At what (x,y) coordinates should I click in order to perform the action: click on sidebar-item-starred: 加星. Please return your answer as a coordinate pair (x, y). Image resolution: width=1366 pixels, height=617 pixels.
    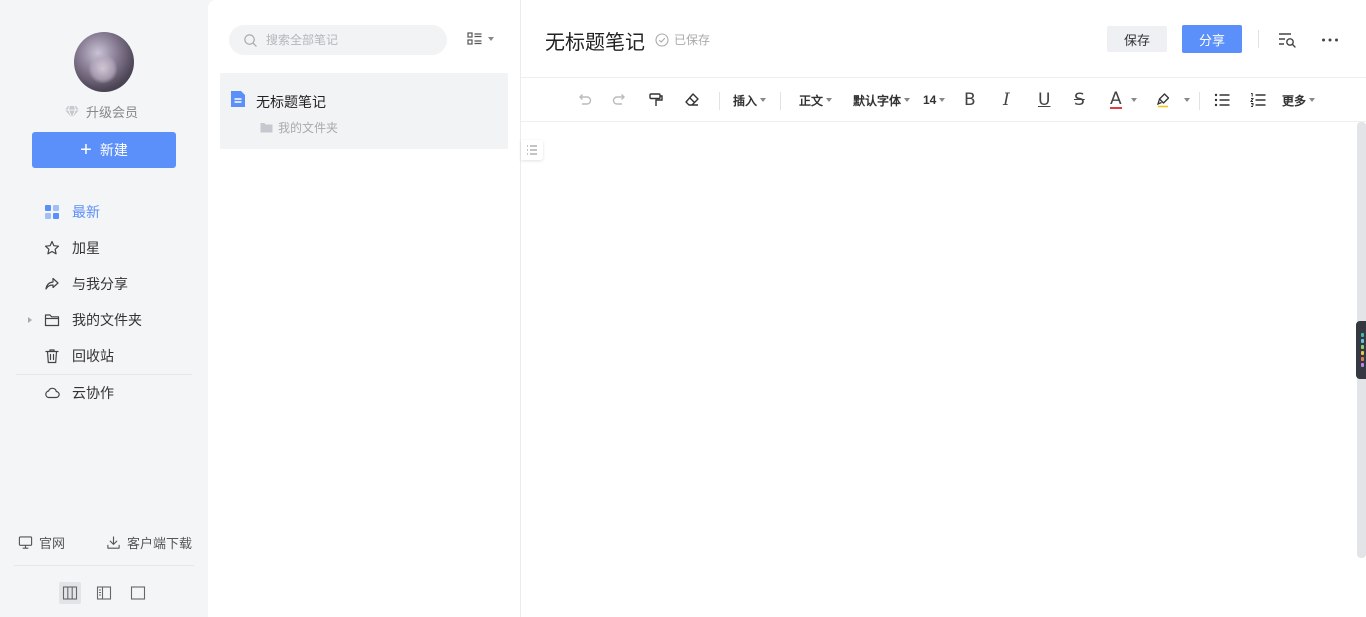
    Looking at the image, I should click on (104, 248).